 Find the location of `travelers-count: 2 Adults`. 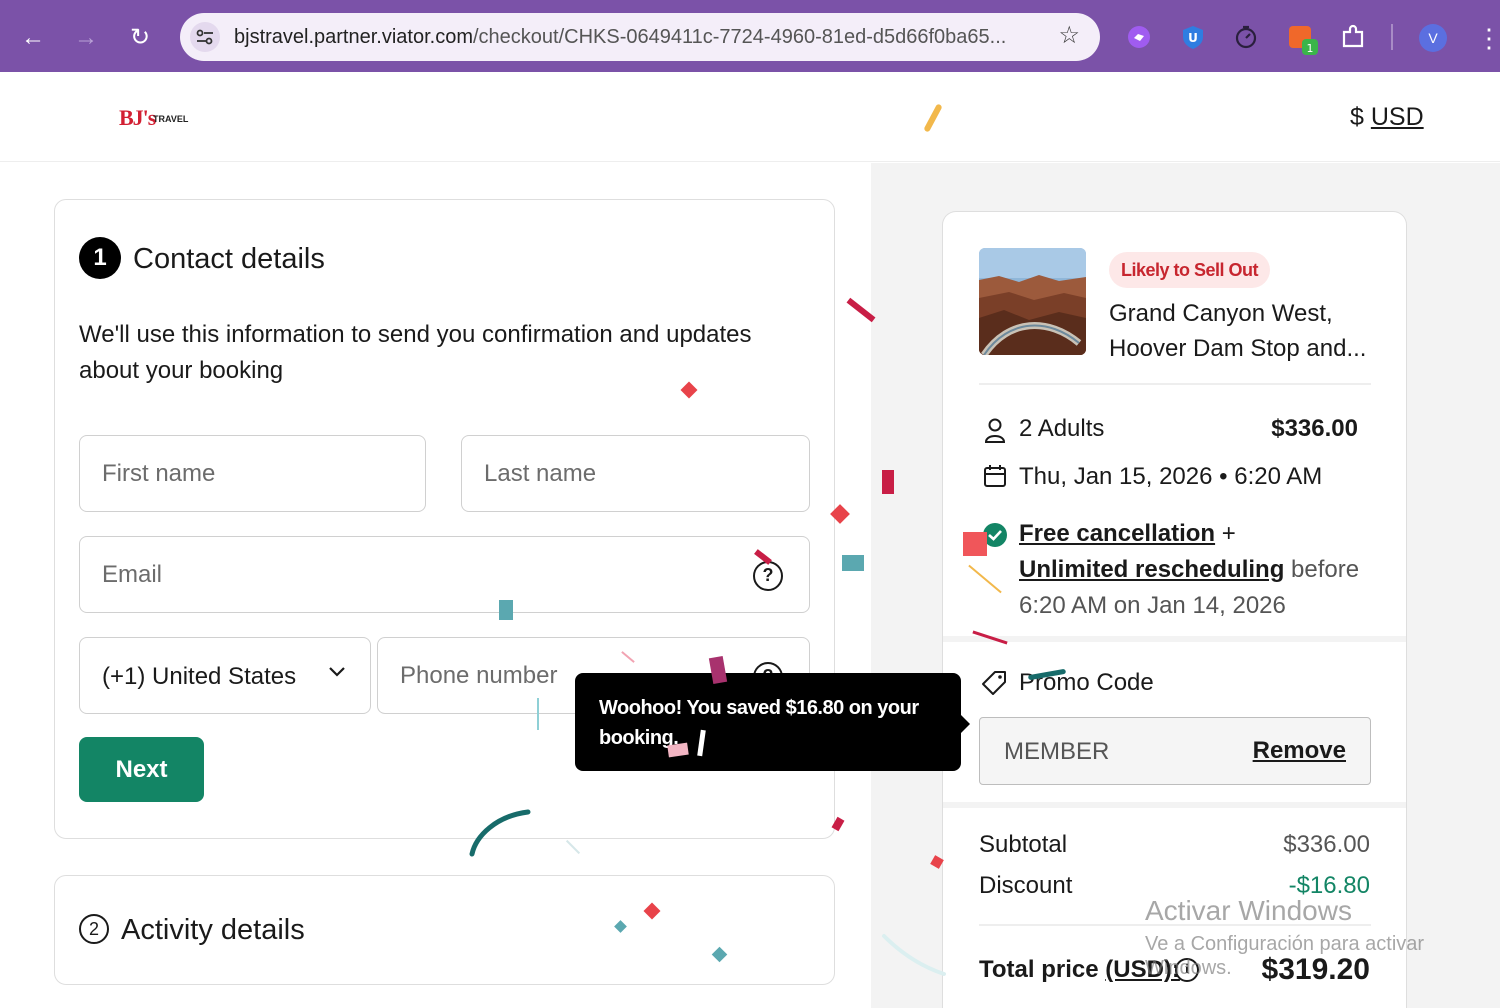

travelers-count: 2 Adults is located at coordinates (1062, 428).